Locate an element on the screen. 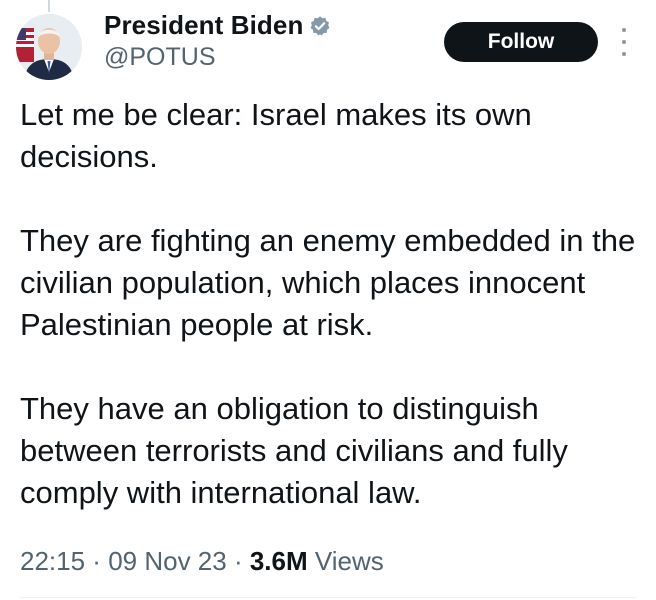 Image resolution: width=656 pixels, height=600 pixels. avatar is located at coordinates (49, 47).